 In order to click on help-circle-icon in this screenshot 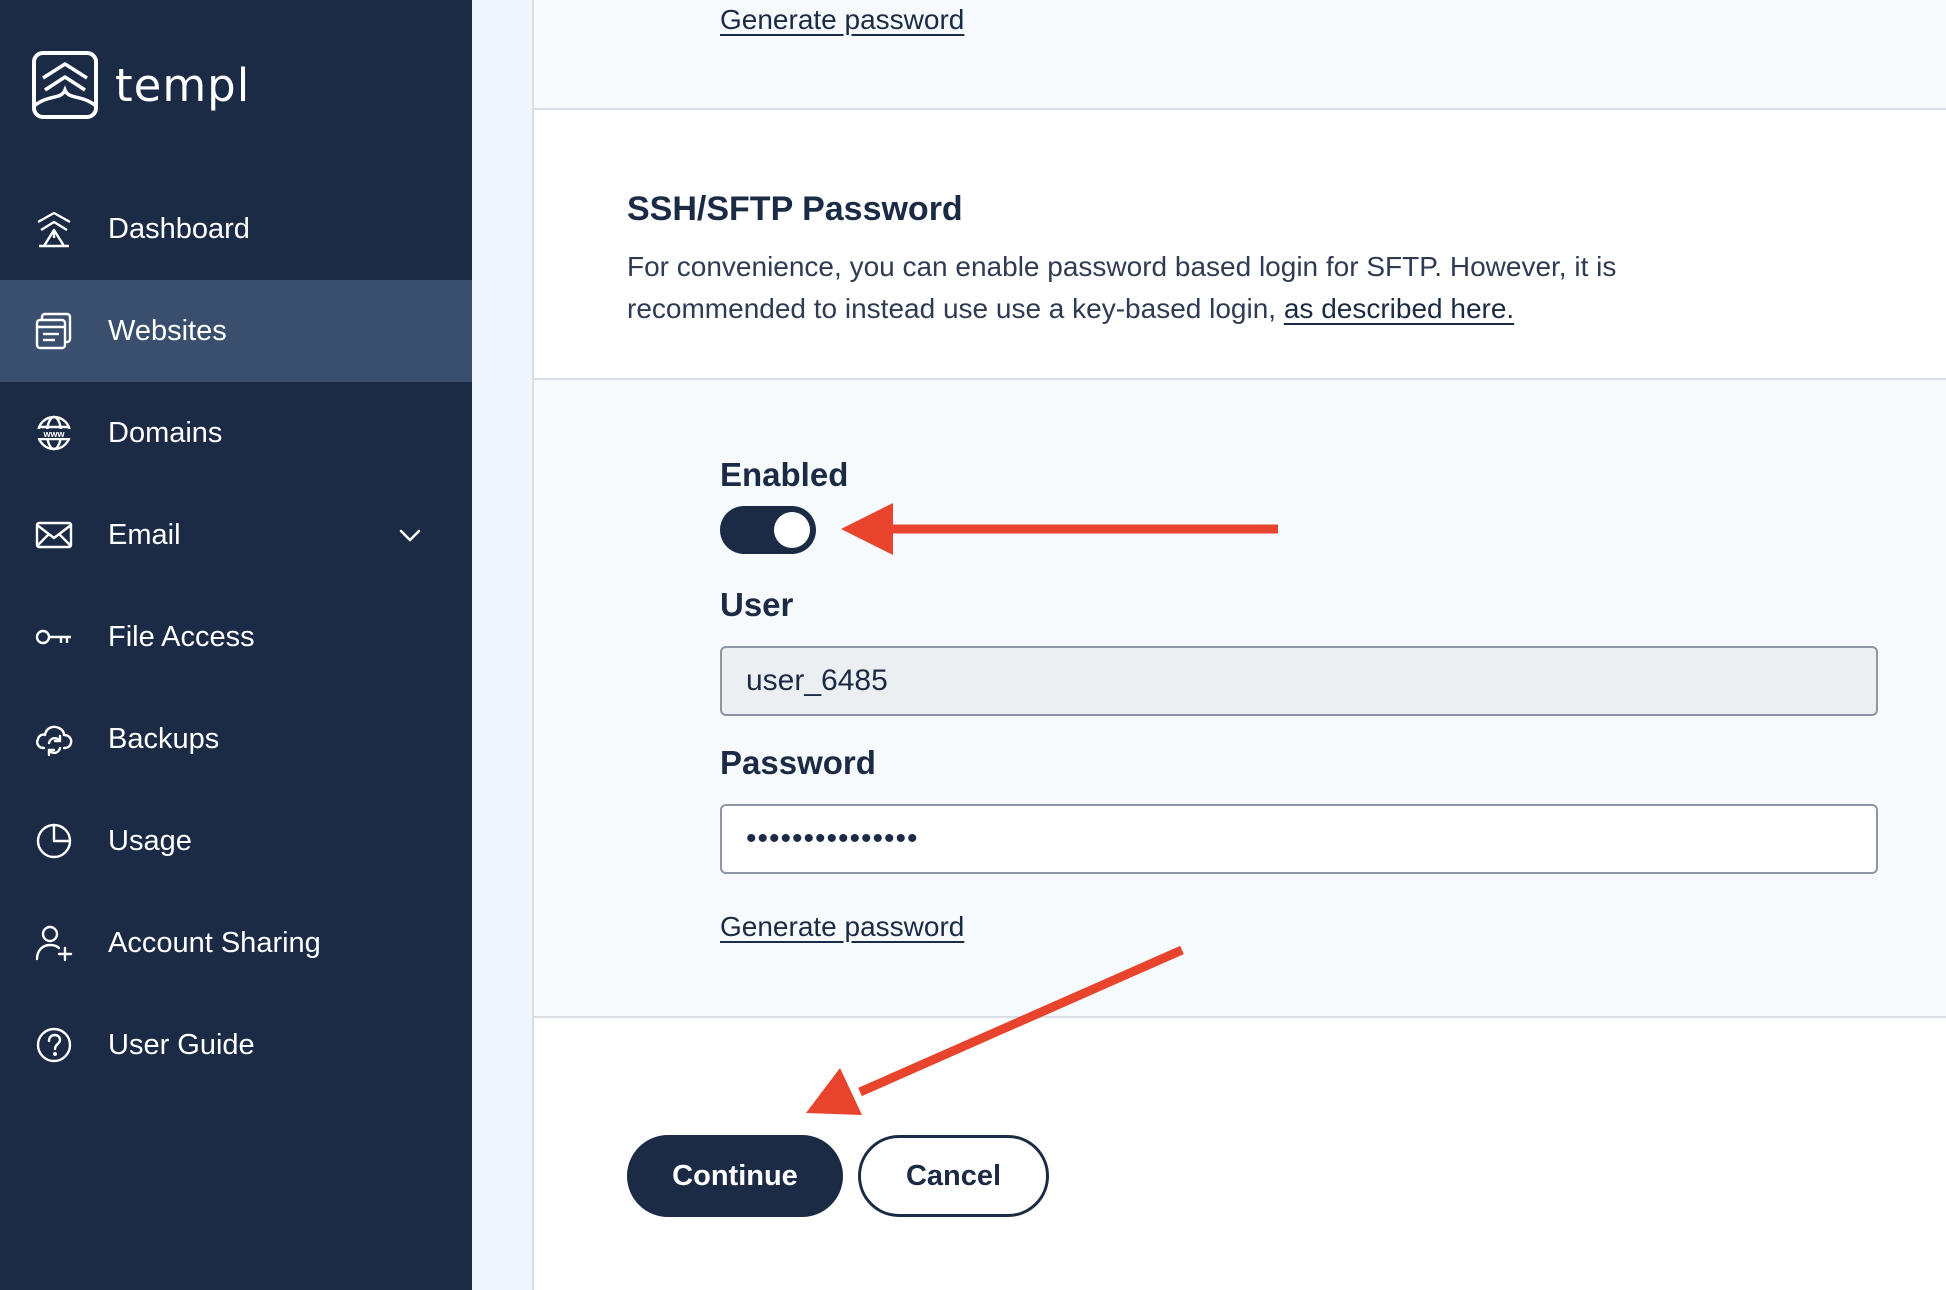, I will do `click(54, 1045)`.